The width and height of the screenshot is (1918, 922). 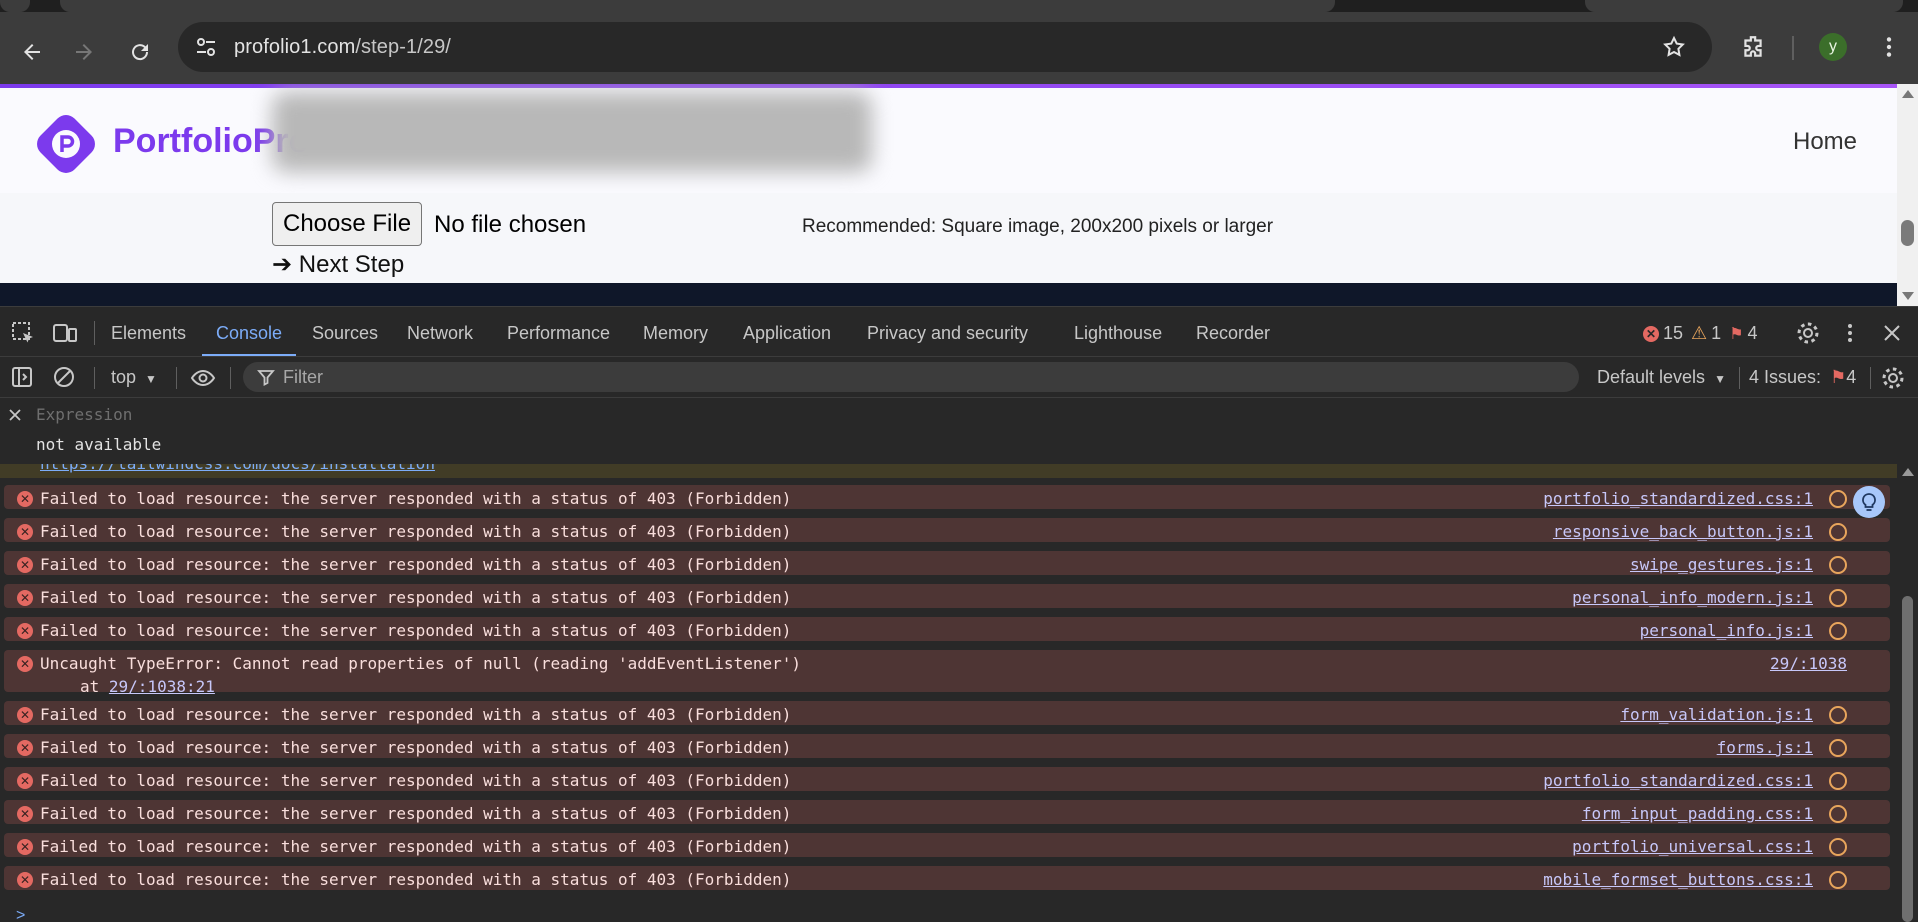 What do you see at coordinates (65, 333) in the screenshot?
I see `device-toolbar-icon` at bounding box center [65, 333].